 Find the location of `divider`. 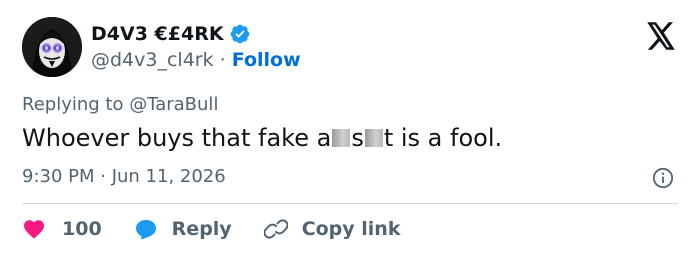

divider is located at coordinates (350, 203).